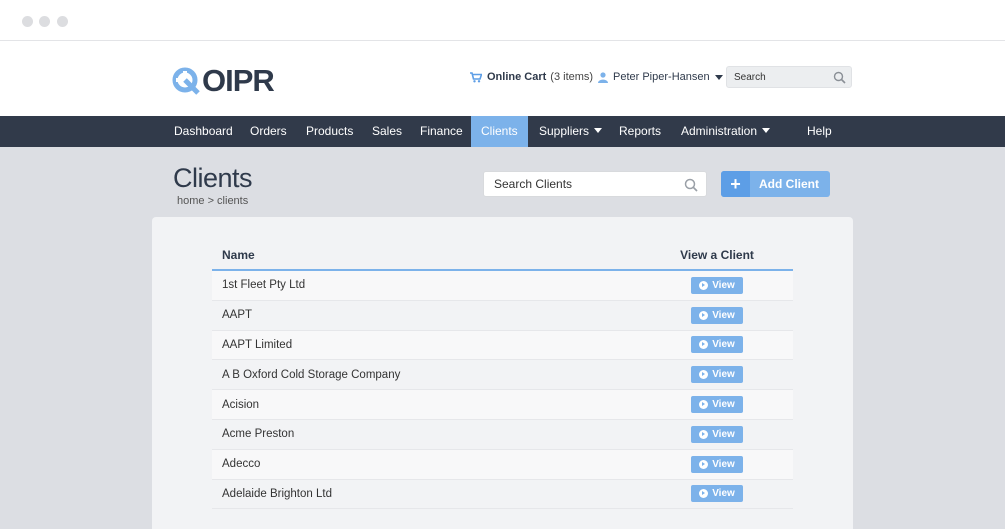  Describe the element at coordinates (502, 434) in the screenshot. I see `table-row: Acme Preston View` at that location.